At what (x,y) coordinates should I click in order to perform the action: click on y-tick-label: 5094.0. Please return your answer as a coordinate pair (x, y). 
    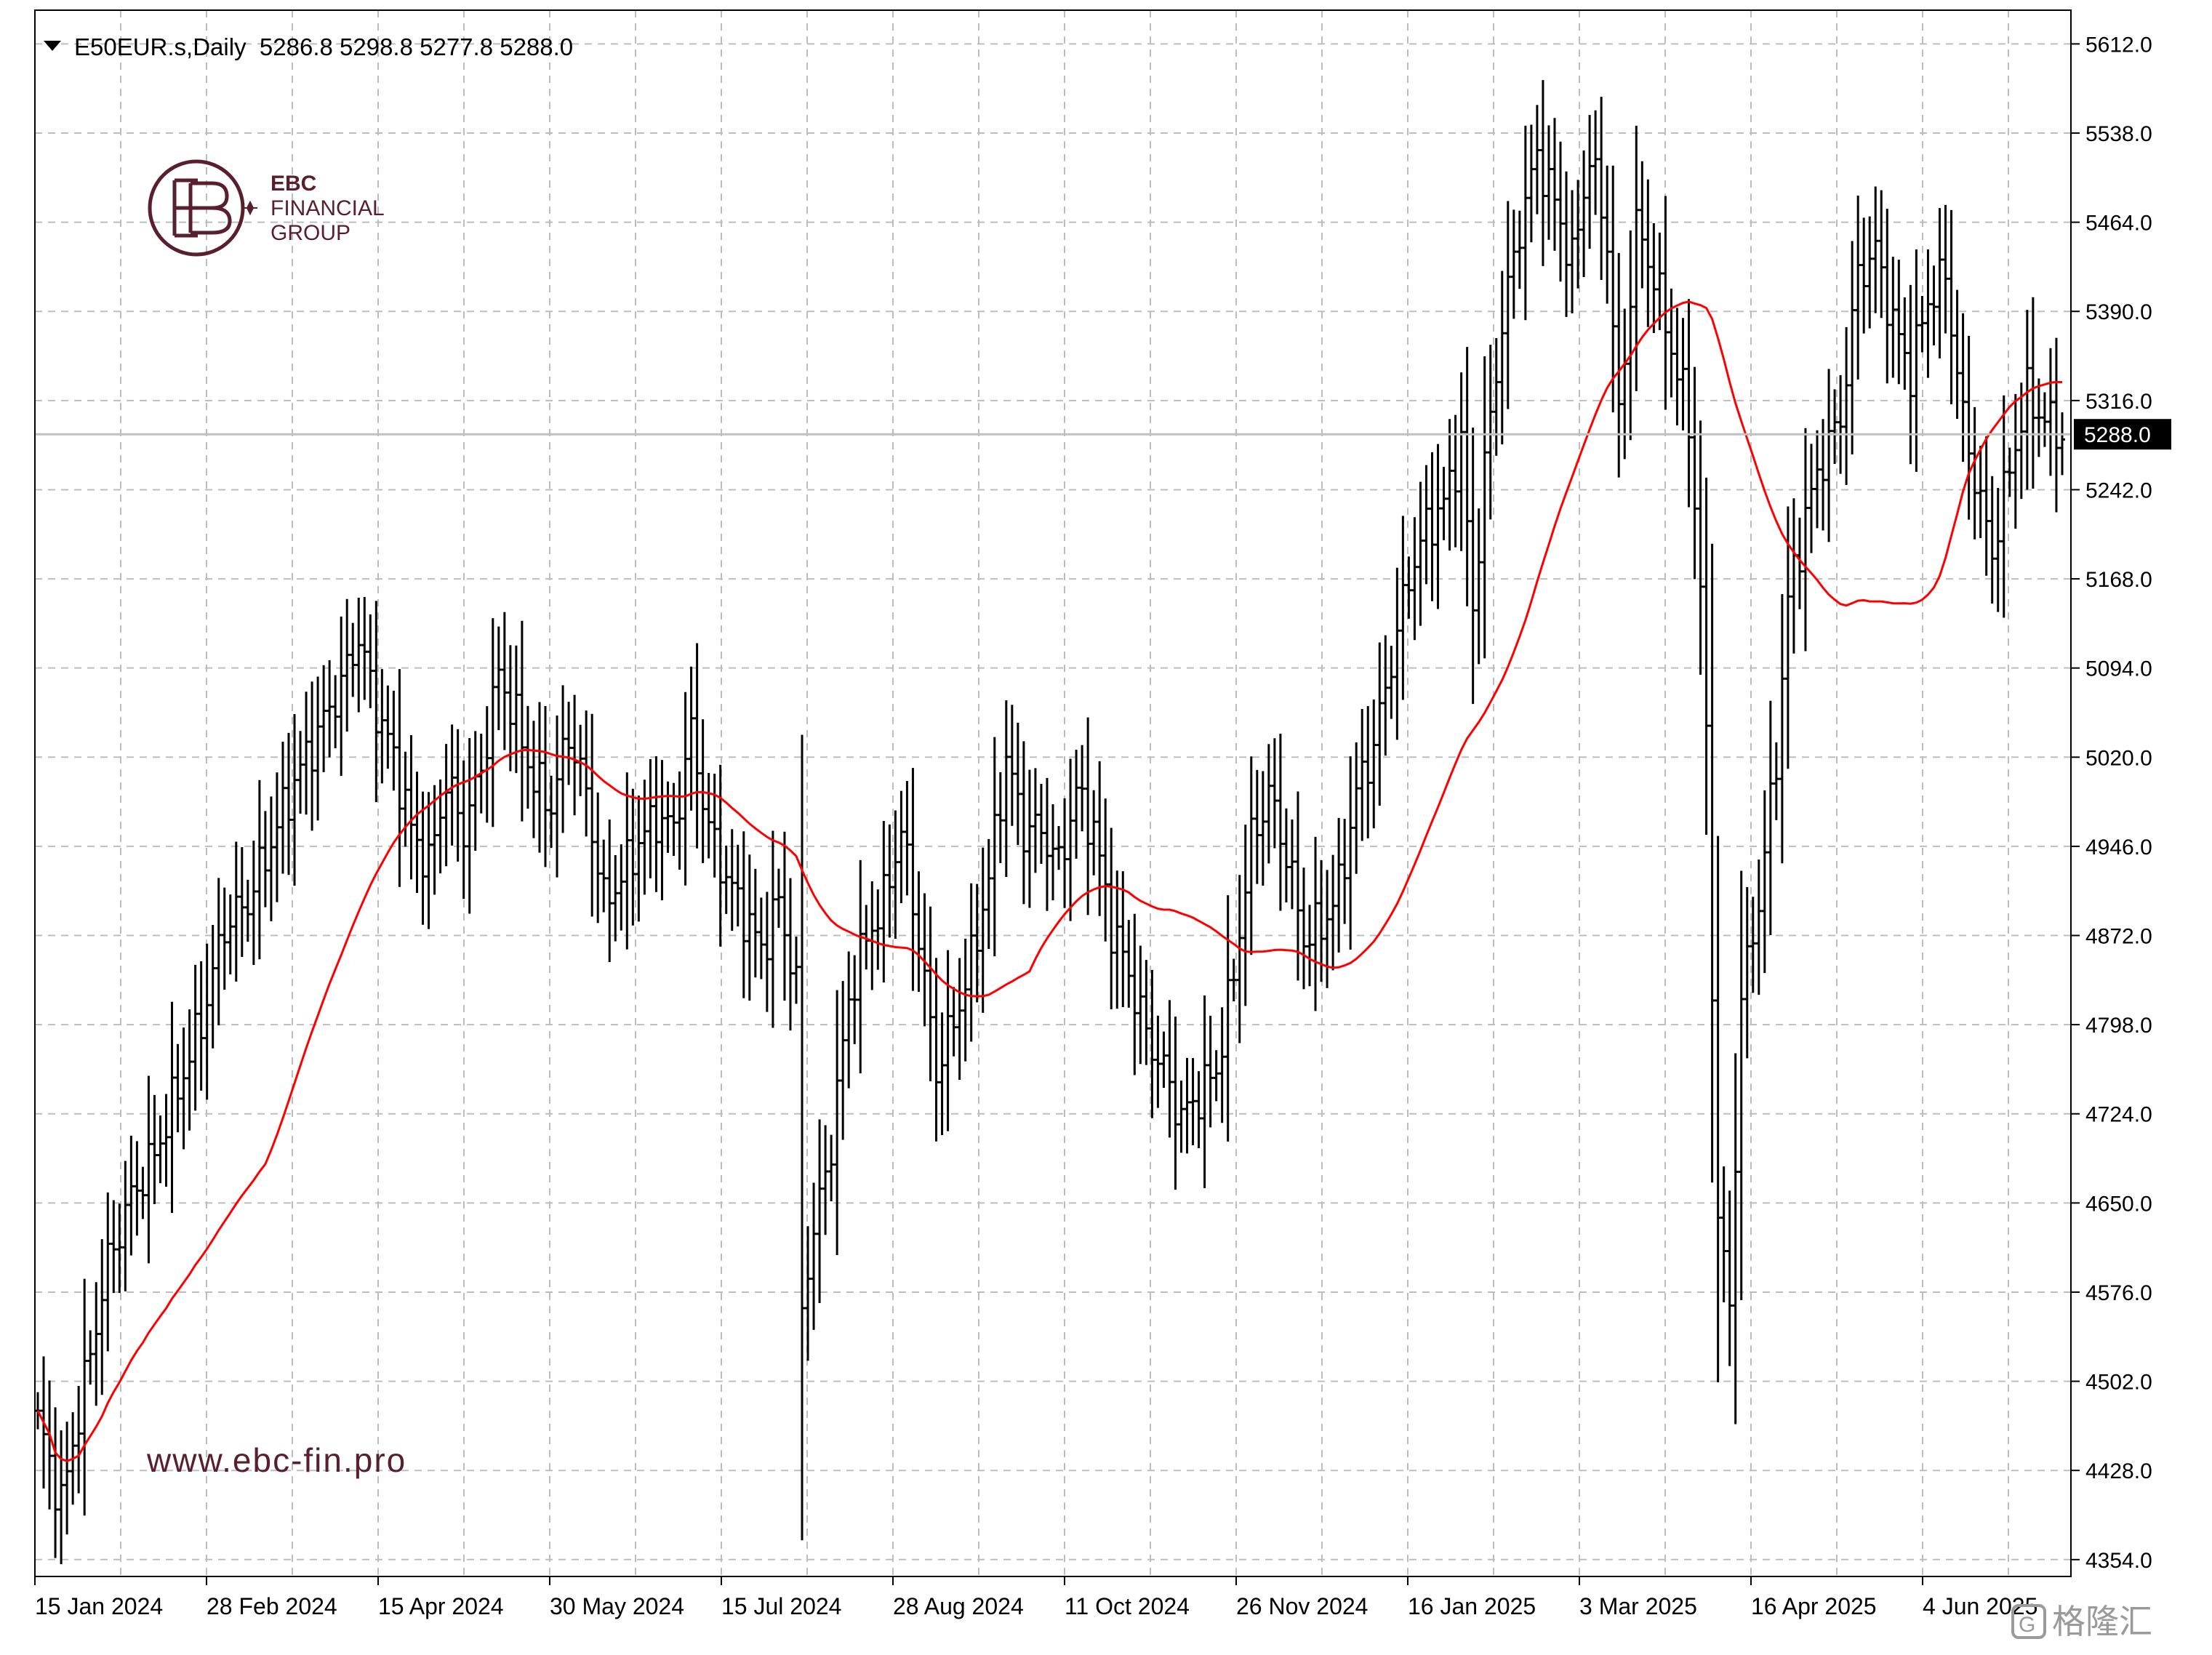
    Looking at the image, I should click on (2118, 669).